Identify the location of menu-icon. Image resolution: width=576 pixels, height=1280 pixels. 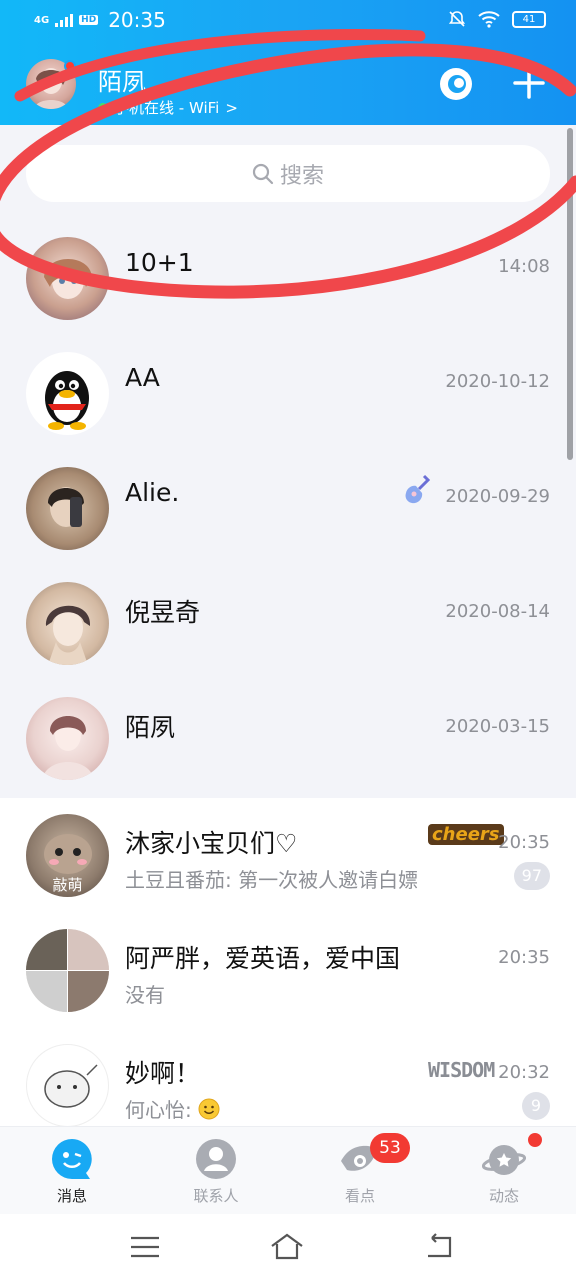
(145, 1247).